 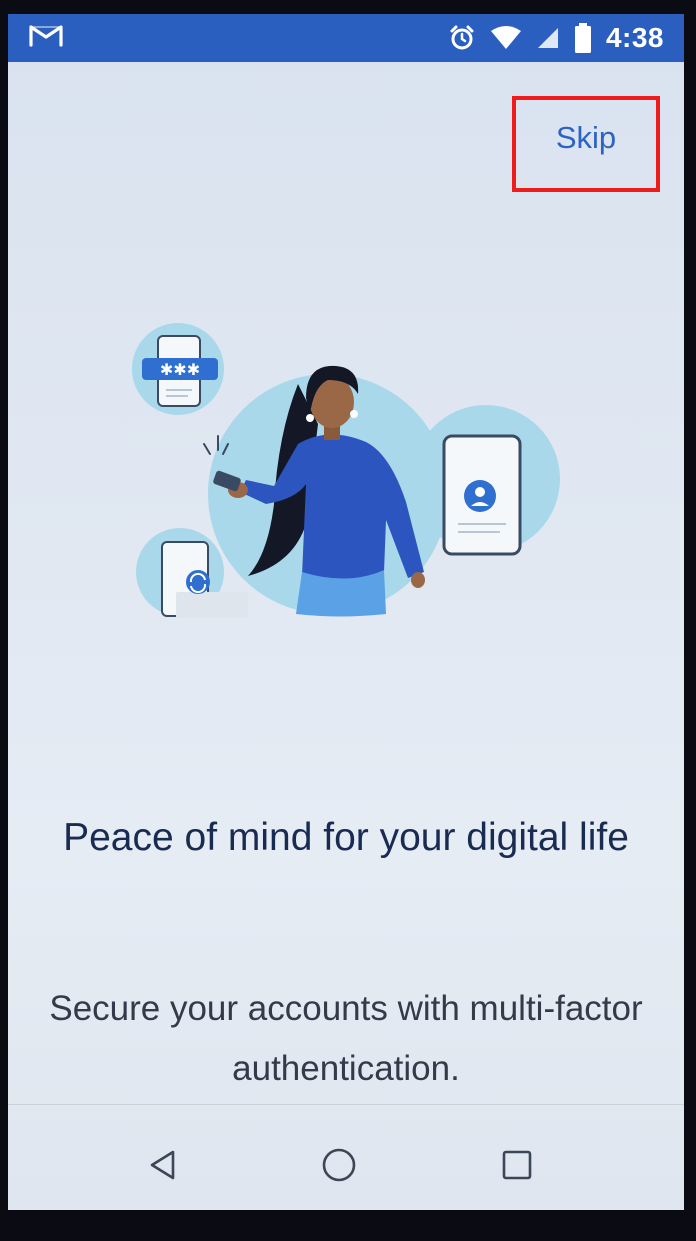 What do you see at coordinates (505, 37) in the screenshot?
I see `wifi-icon` at bounding box center [505, 37].